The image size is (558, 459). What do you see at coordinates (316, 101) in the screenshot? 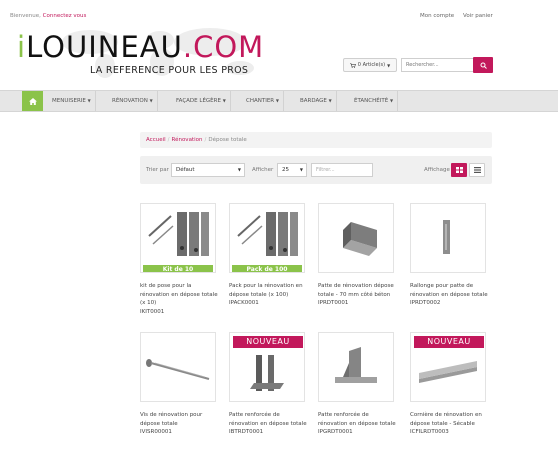
I see `nav-item-bardage: BARDAGE ▼` at bounding box center [316, 101].